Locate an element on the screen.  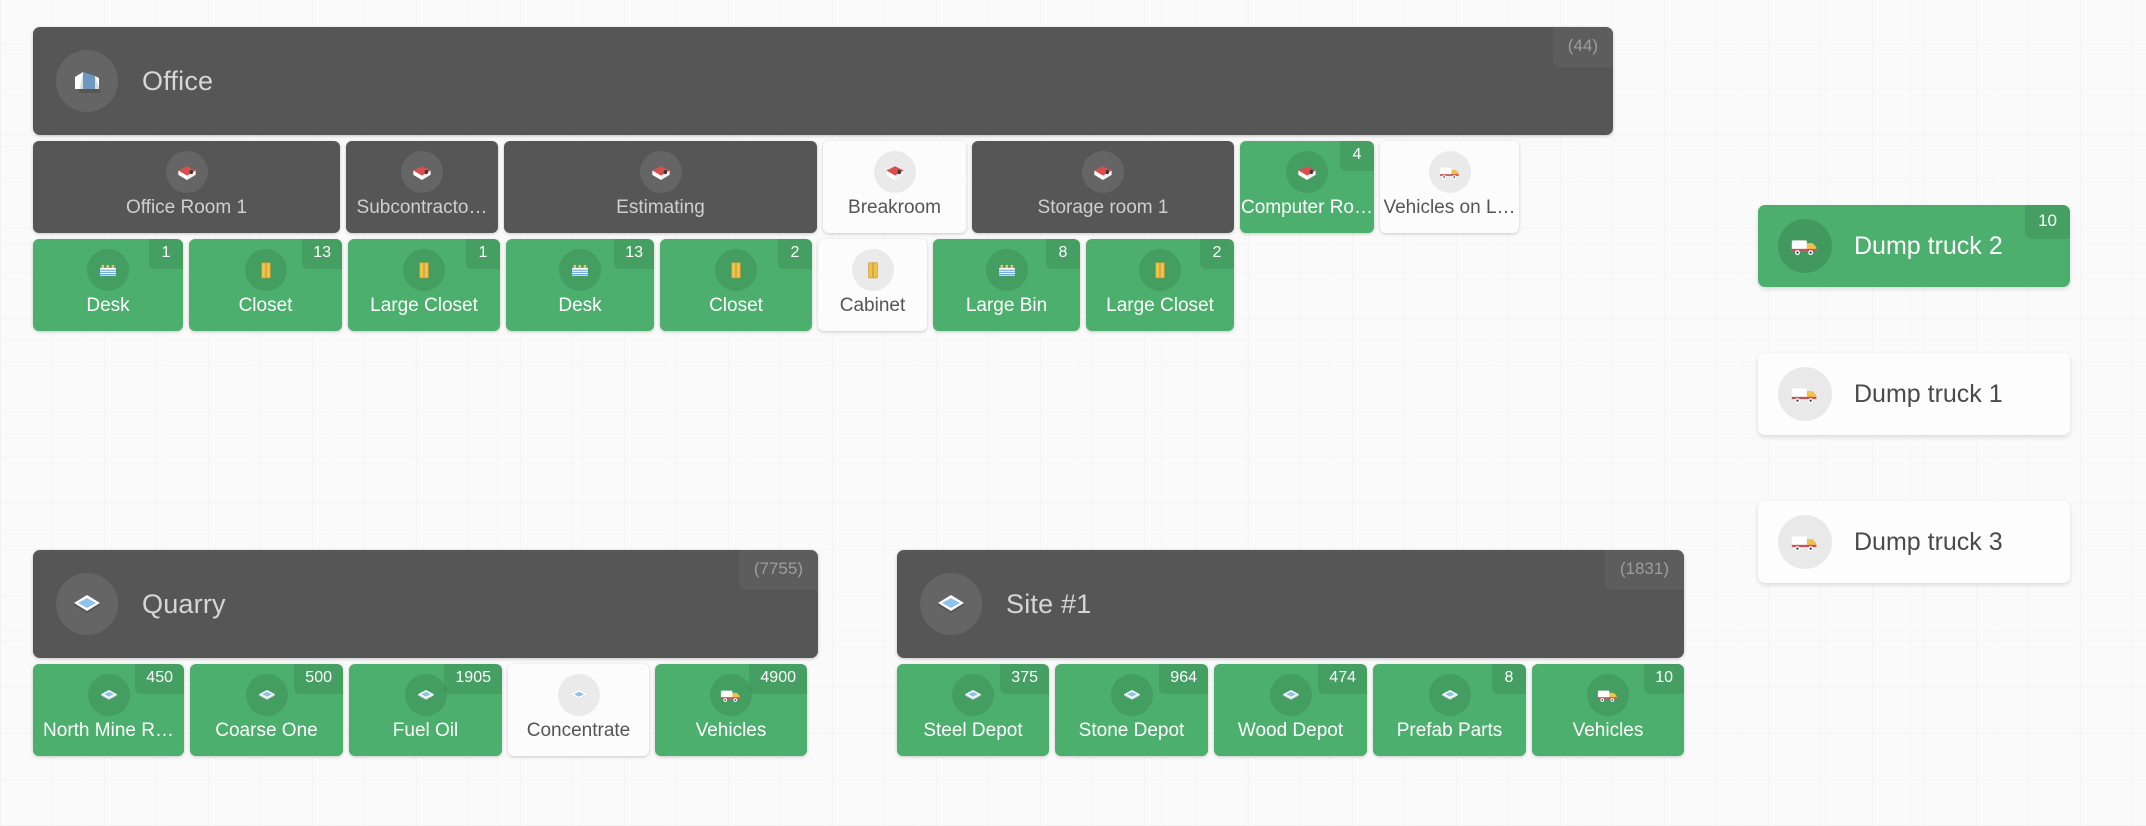
item-tile: Steel Depot 375 is located at coordinates (973, 710).